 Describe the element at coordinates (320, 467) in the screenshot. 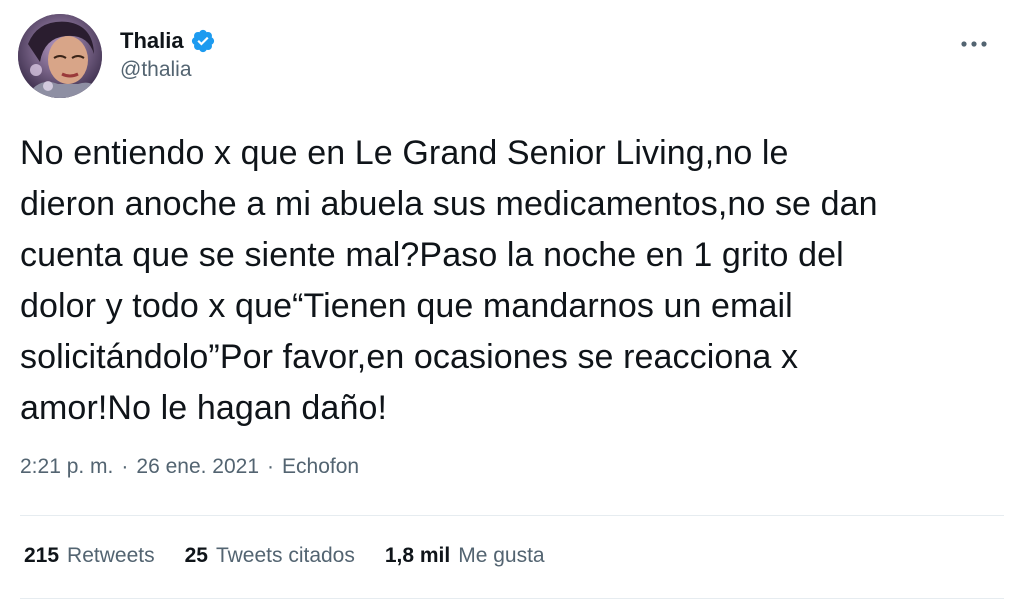

I see `tweet-source: Echofon` at that location.